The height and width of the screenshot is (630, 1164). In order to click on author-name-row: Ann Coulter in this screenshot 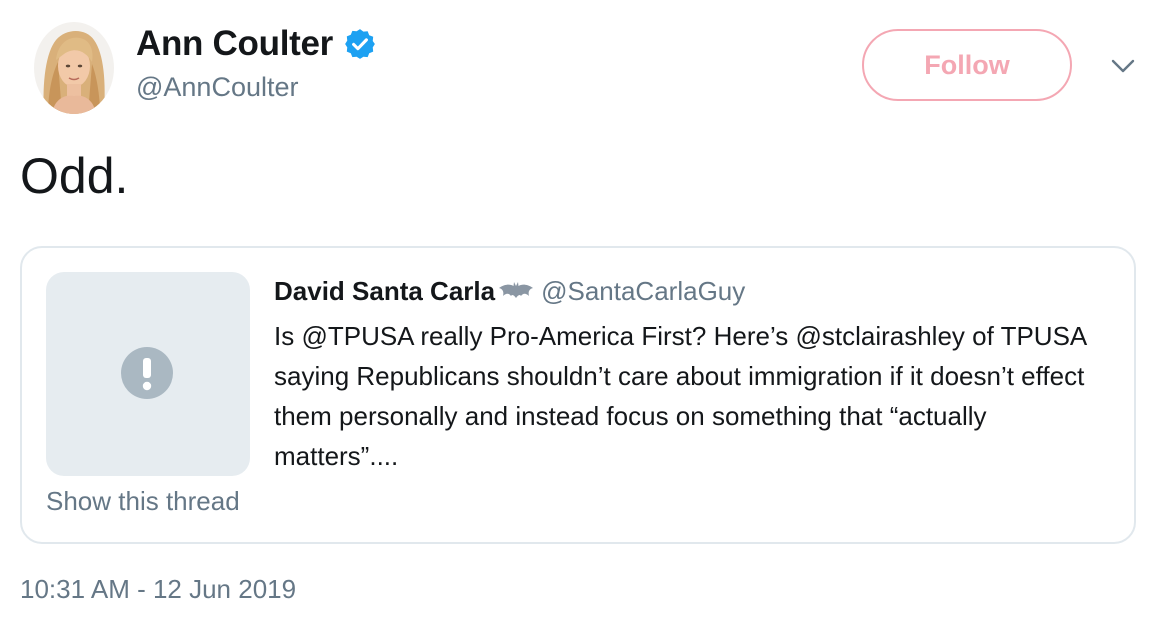, I will do `click(256, 44)`.